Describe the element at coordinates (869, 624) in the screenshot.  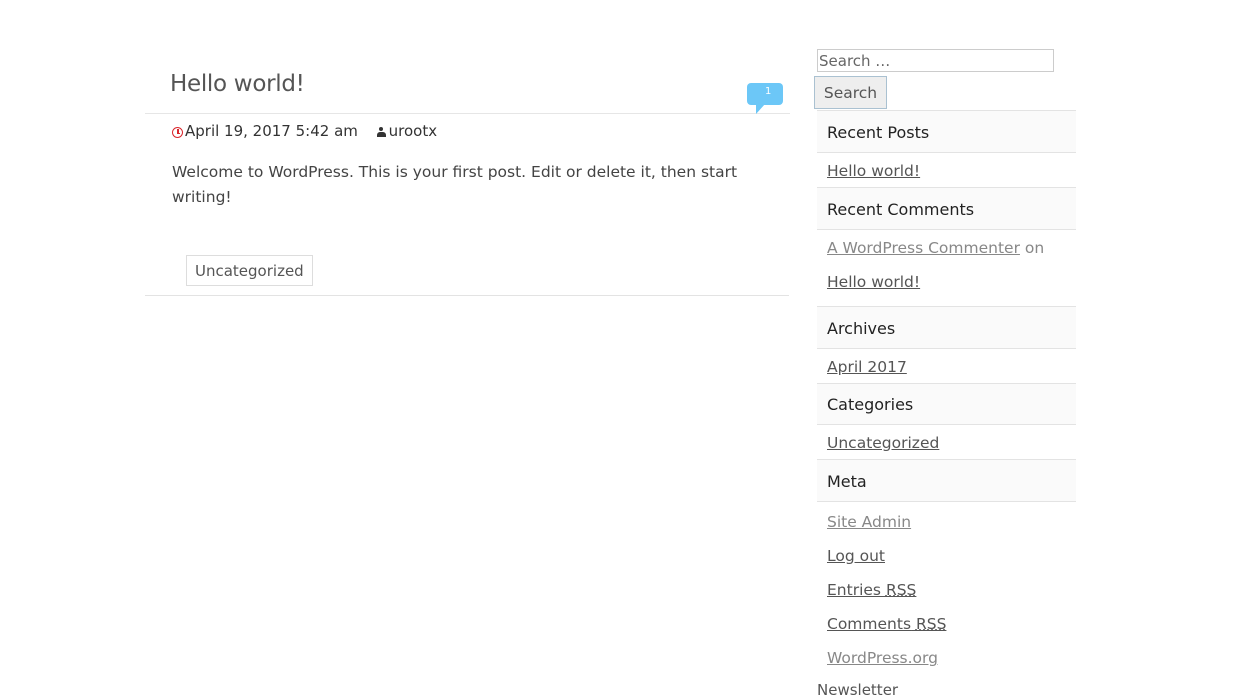
I see `comments-label: Comments` at that location.